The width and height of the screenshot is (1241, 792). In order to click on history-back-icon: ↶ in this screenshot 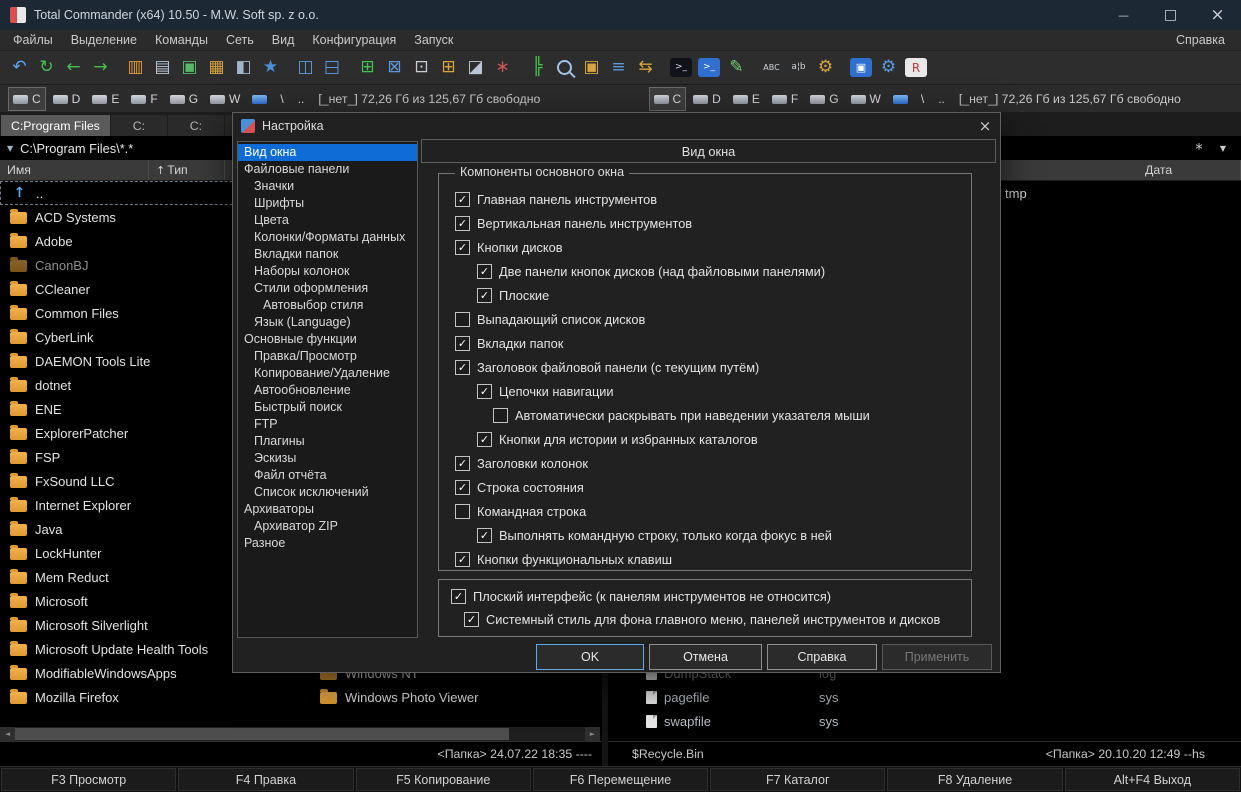, I will do `click(19, 68)`.